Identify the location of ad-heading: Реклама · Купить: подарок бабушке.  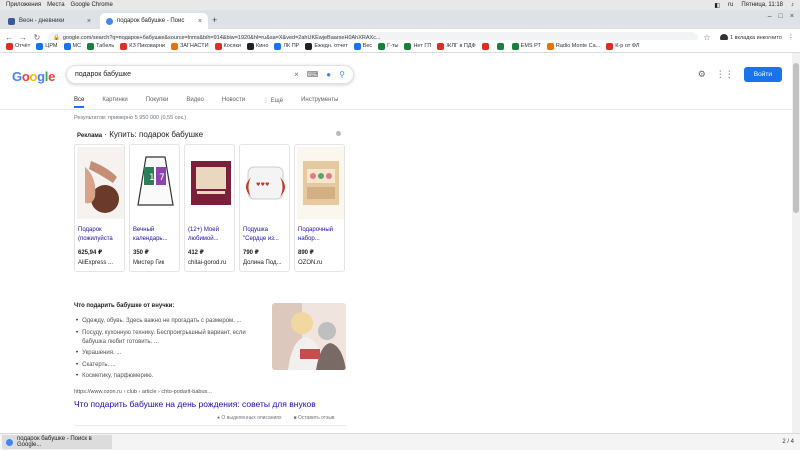
(140, 134).